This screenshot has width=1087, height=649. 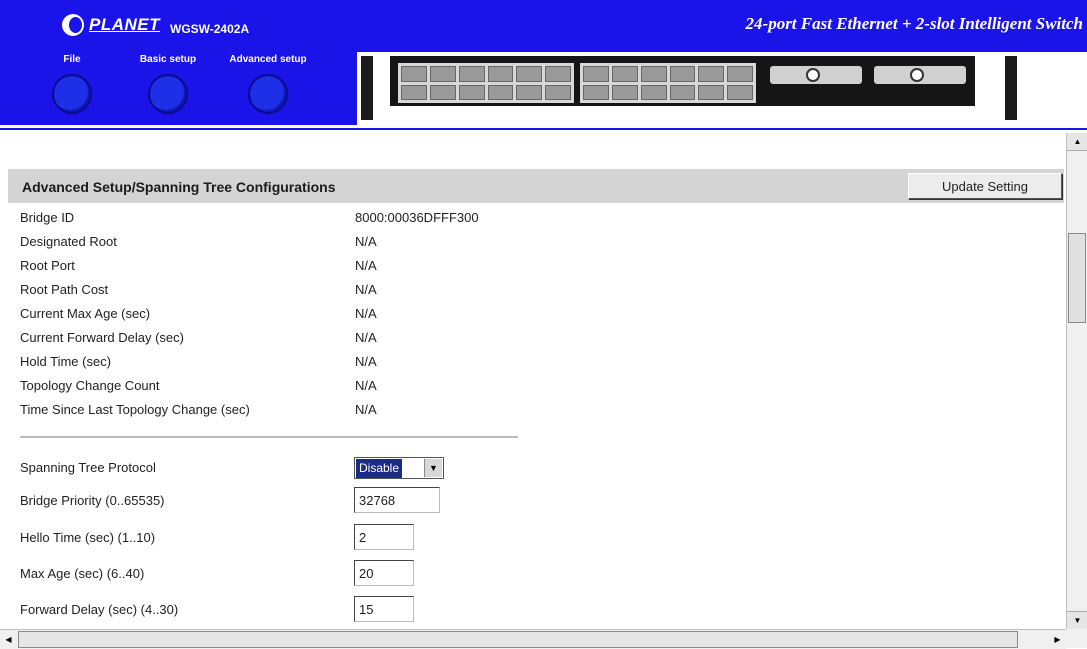 I want to click on main-menu: File Basic setup Advanced setup, so click(x=178, y=88).